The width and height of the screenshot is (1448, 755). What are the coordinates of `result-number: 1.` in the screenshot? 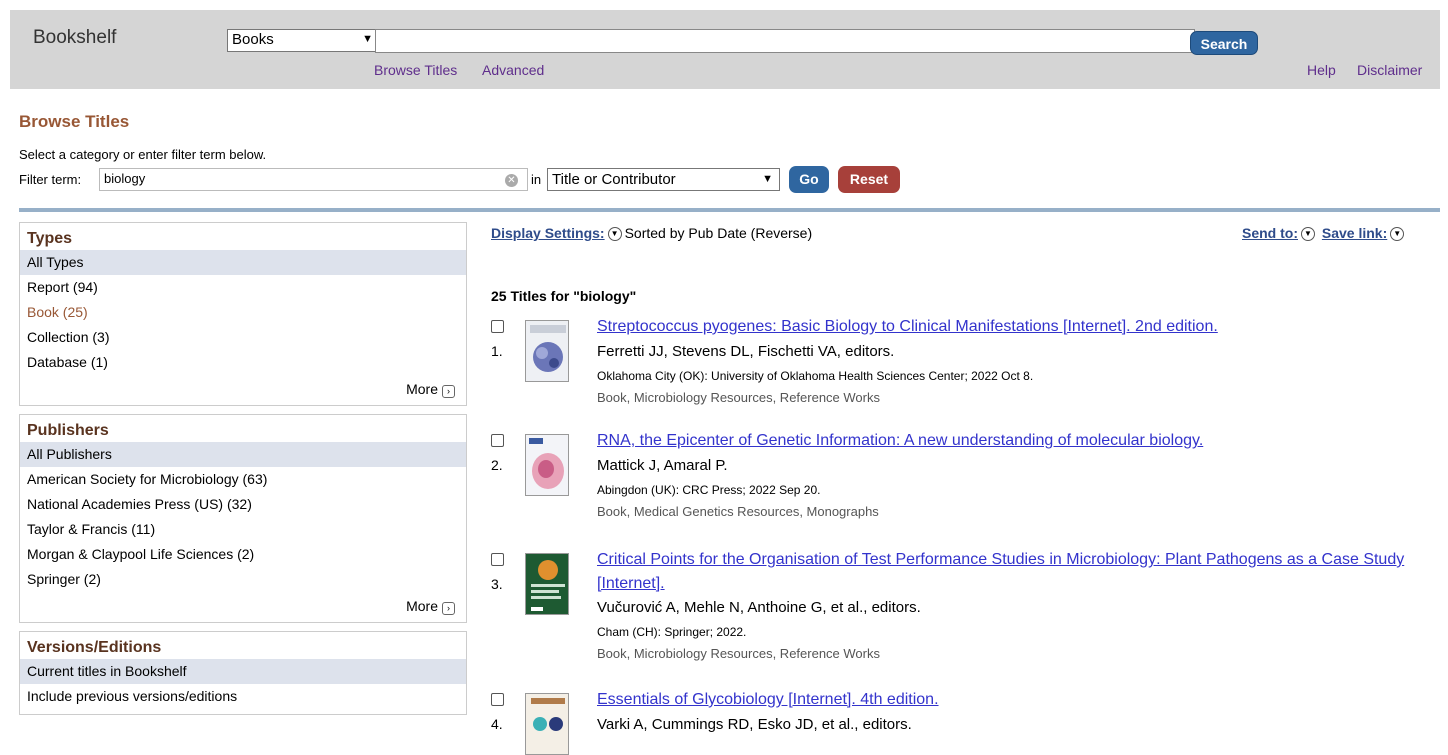 It's located at (497, 351).